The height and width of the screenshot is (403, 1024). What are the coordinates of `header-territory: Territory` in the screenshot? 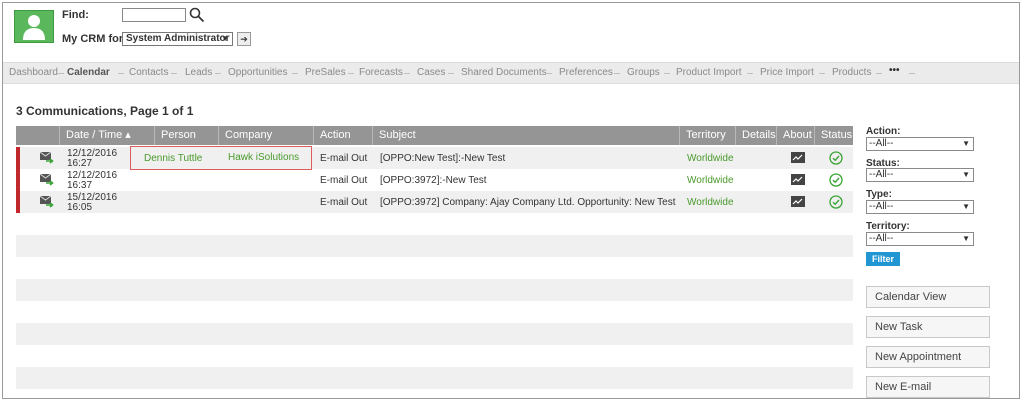 It's located at (708, 135).